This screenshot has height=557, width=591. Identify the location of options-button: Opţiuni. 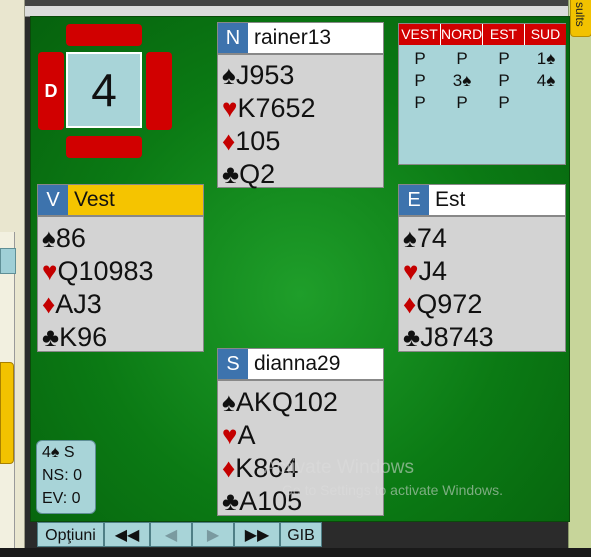
(70, 534).